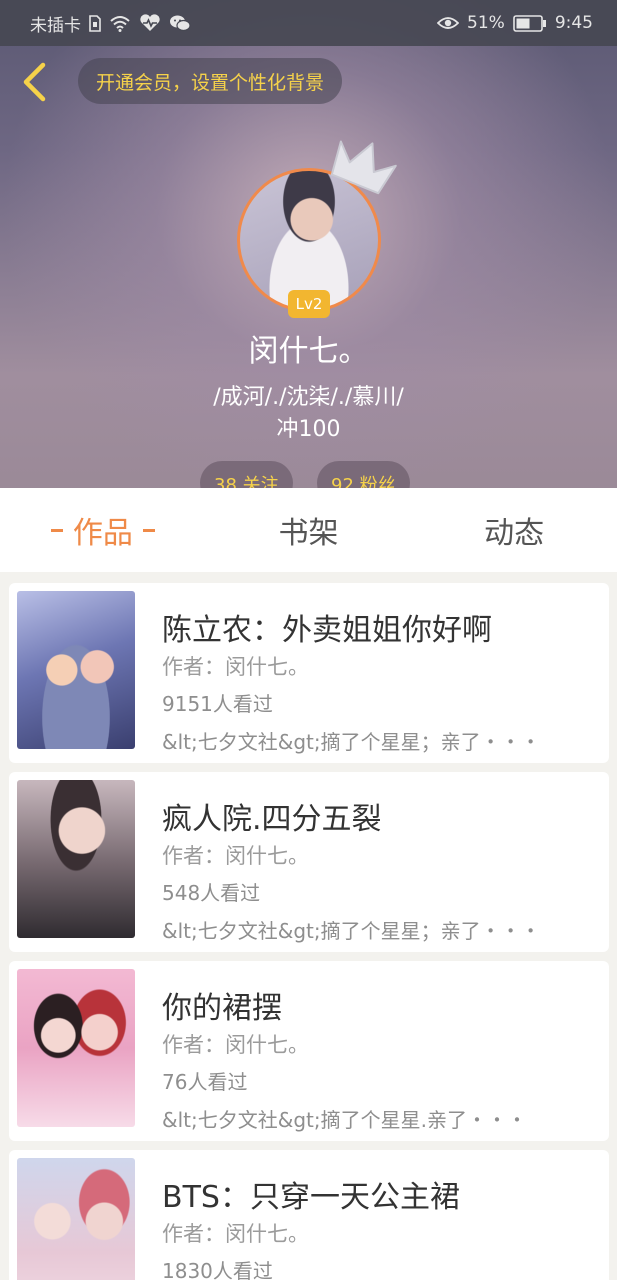 This screenshot has width=617, height=1280. Describe the element at coordinates (573, 23) in the screenshot. I see `clock: 9:45` at that location.